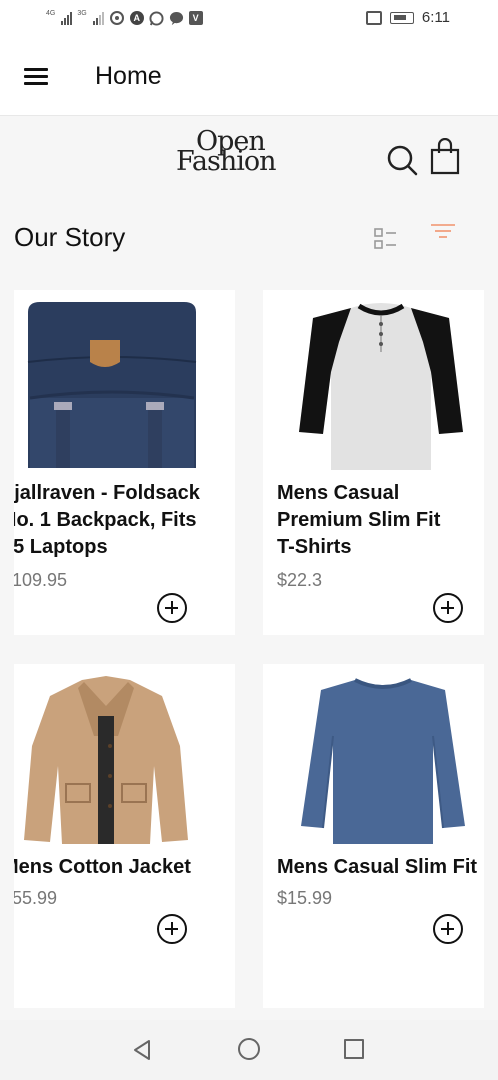 The height and width of the screenshot is (1080, 498). Describe the element at coordinates (373, 17) in the screenshot. I see `vibrate-icon` at that location.